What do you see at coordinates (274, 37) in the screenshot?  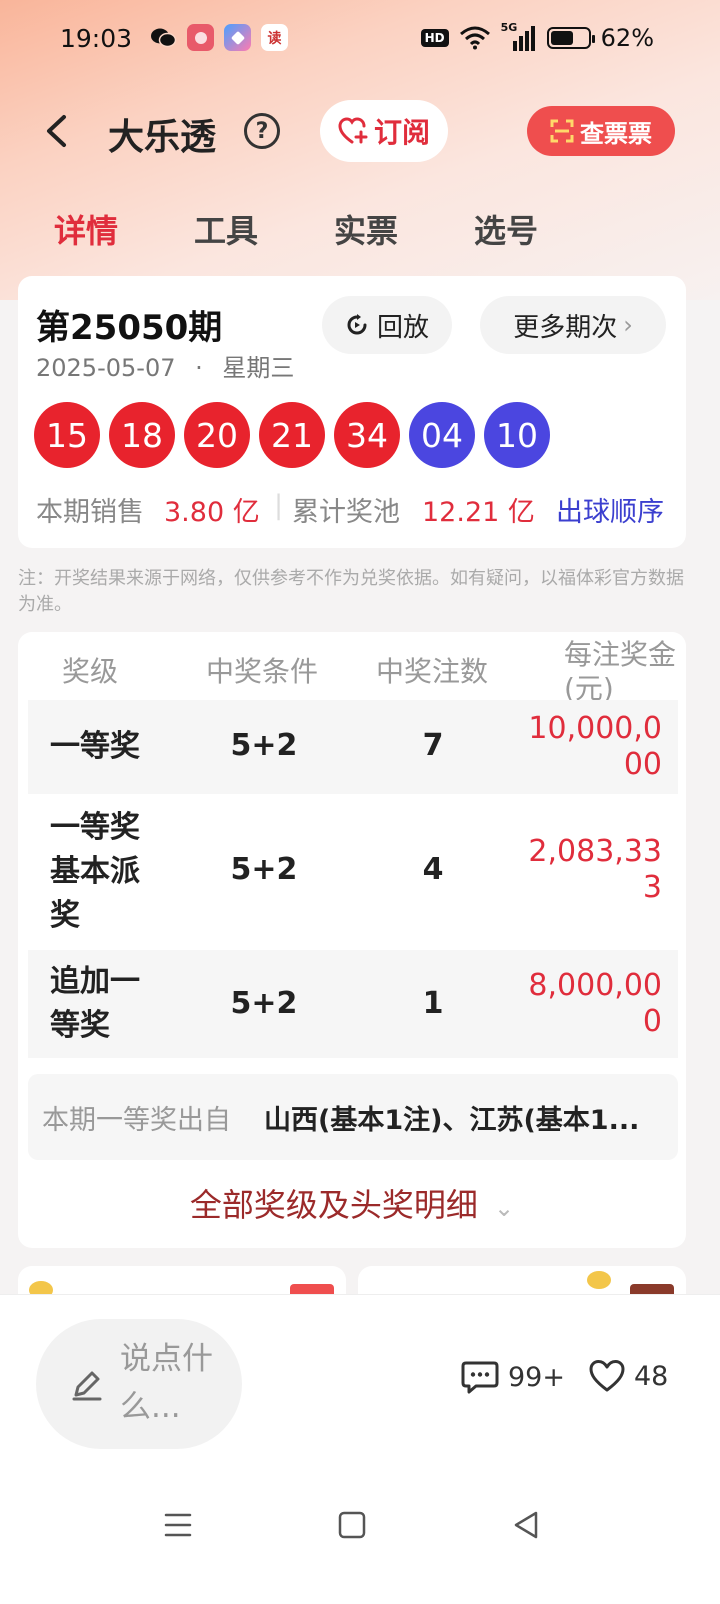 I see `reader-icon: 读` at bounding box center [274, 37].